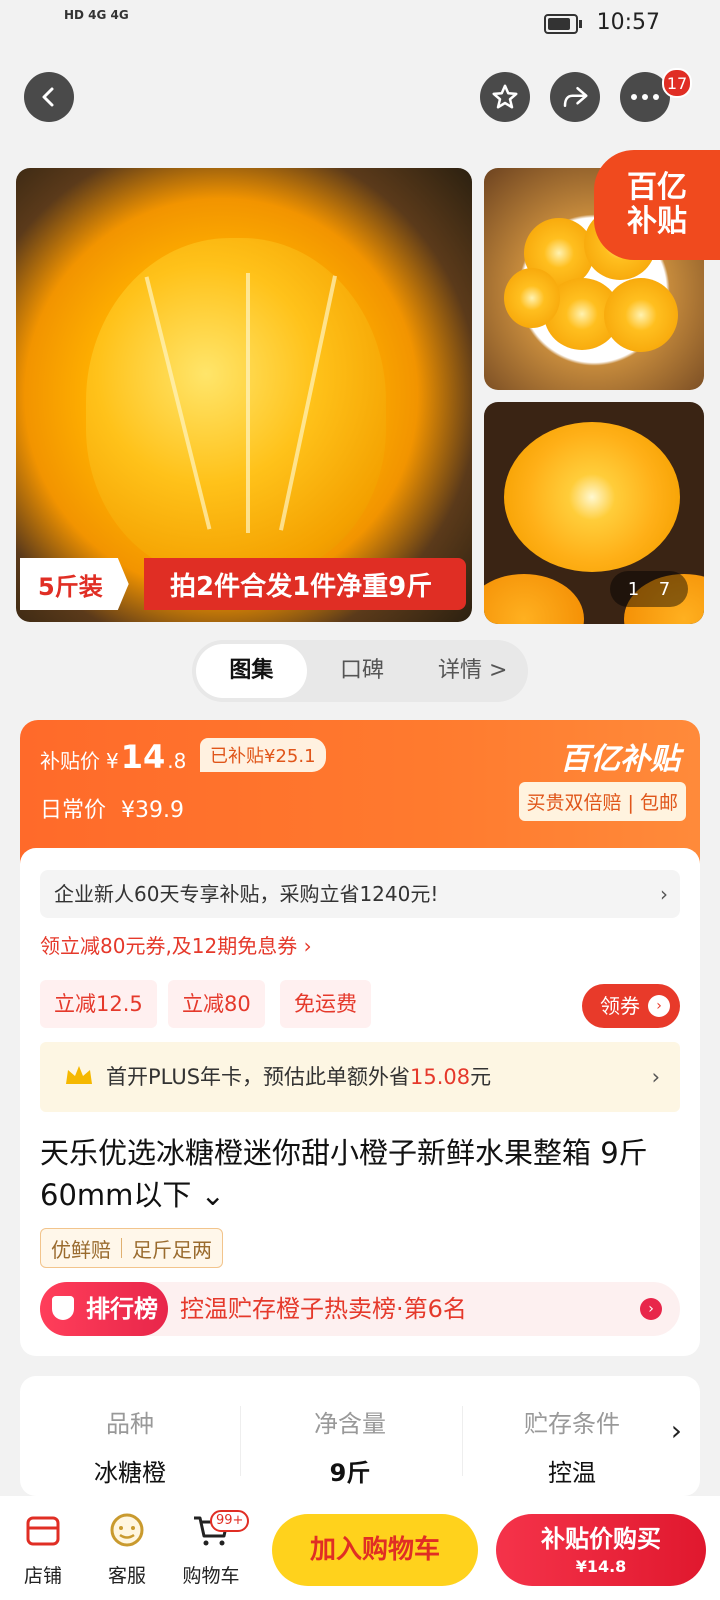 Image resolution: width=720 pixels, height=1600 pixels. I want to click on coupon-link: 领立减80元券,及12期免息券 ›, so click(176, 944).